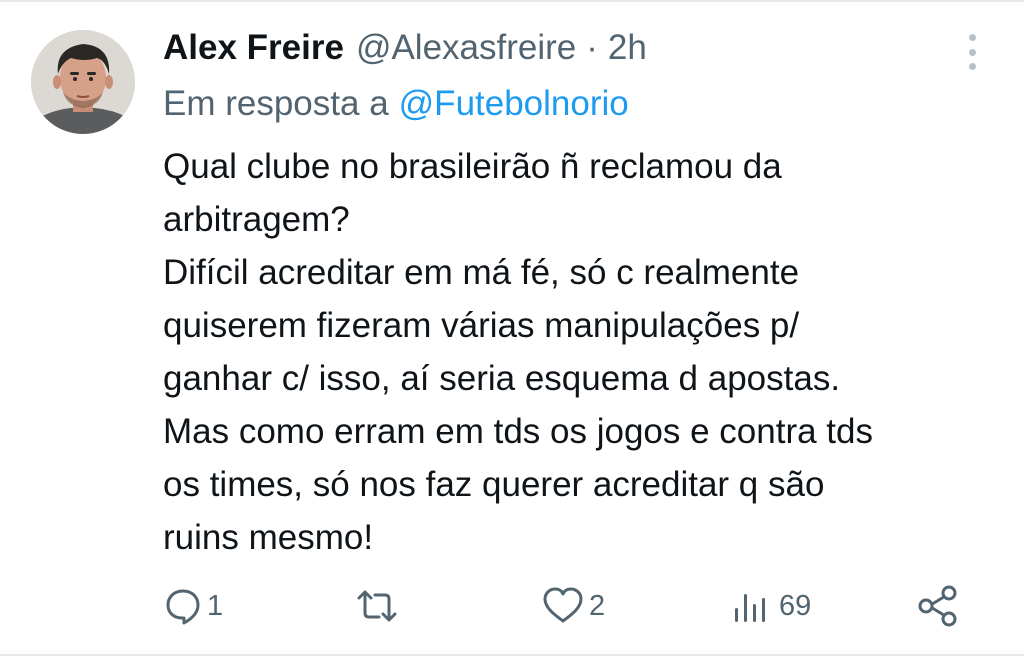 The height and width of the screenshot is (656, 1024). What do you see at coordinates (276, 103) in the screenshot?
I see `reply-prefix: Em resposta a` at bounding box center [276, 103].